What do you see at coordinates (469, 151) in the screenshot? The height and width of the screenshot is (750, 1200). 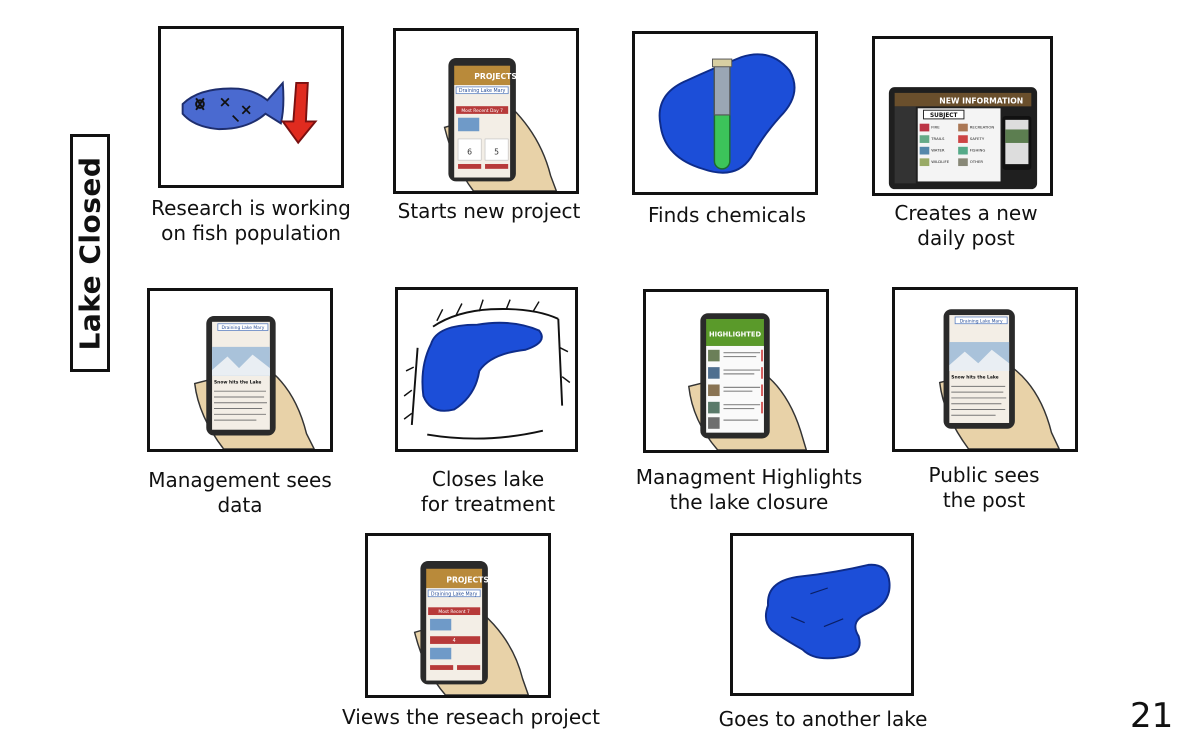 I see `phone-count-1: 6` at bounding box center [469, 151].